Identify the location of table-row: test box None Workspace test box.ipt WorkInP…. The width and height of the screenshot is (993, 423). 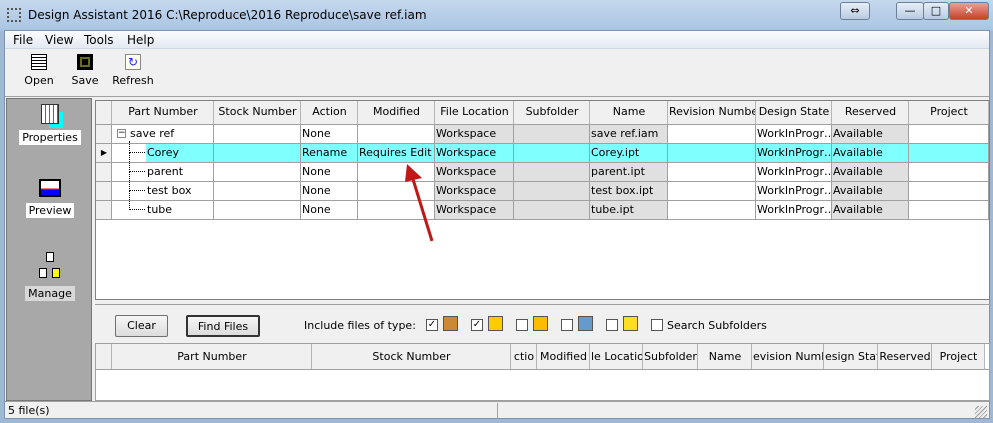
(542, 186).